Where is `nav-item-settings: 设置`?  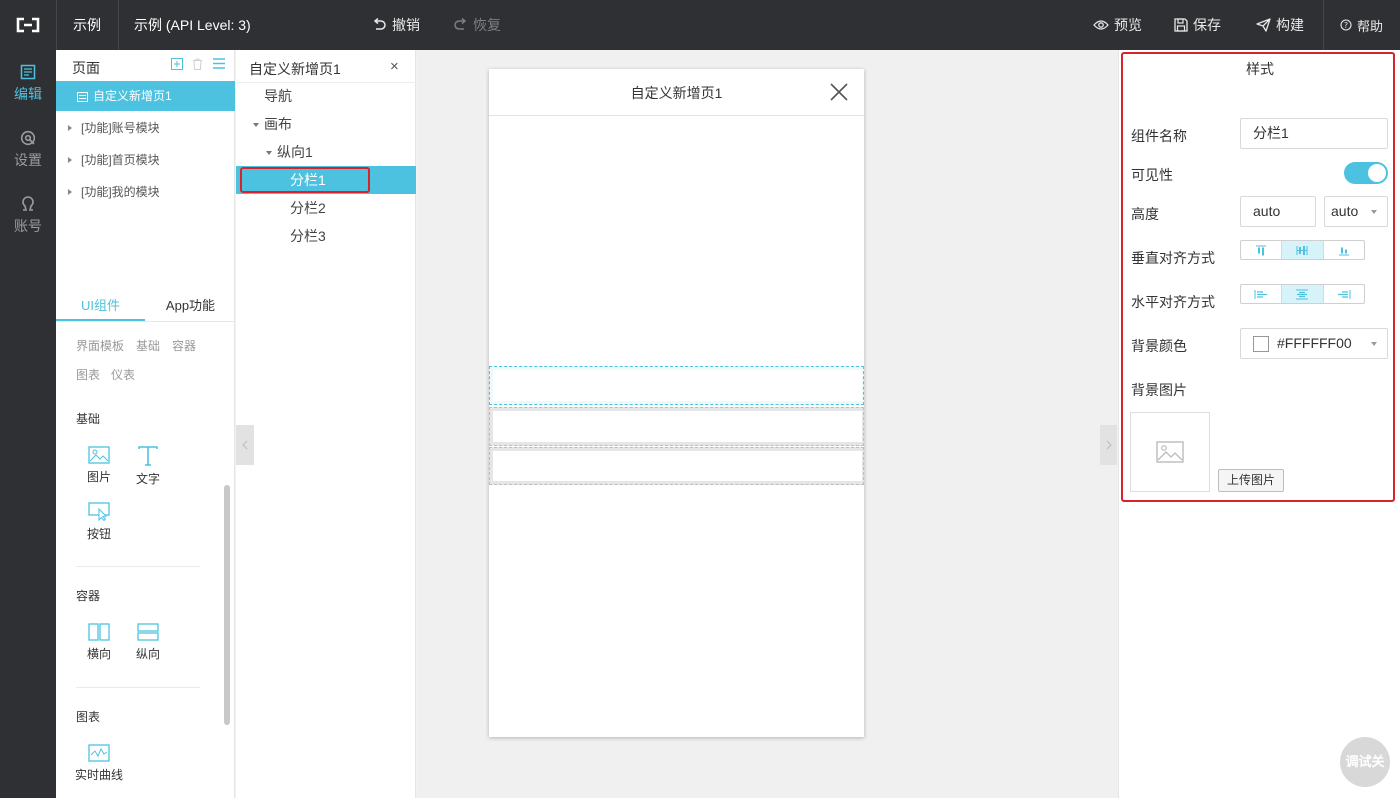
nav-item-settings: 设置 is located at coordinates (28, 150).